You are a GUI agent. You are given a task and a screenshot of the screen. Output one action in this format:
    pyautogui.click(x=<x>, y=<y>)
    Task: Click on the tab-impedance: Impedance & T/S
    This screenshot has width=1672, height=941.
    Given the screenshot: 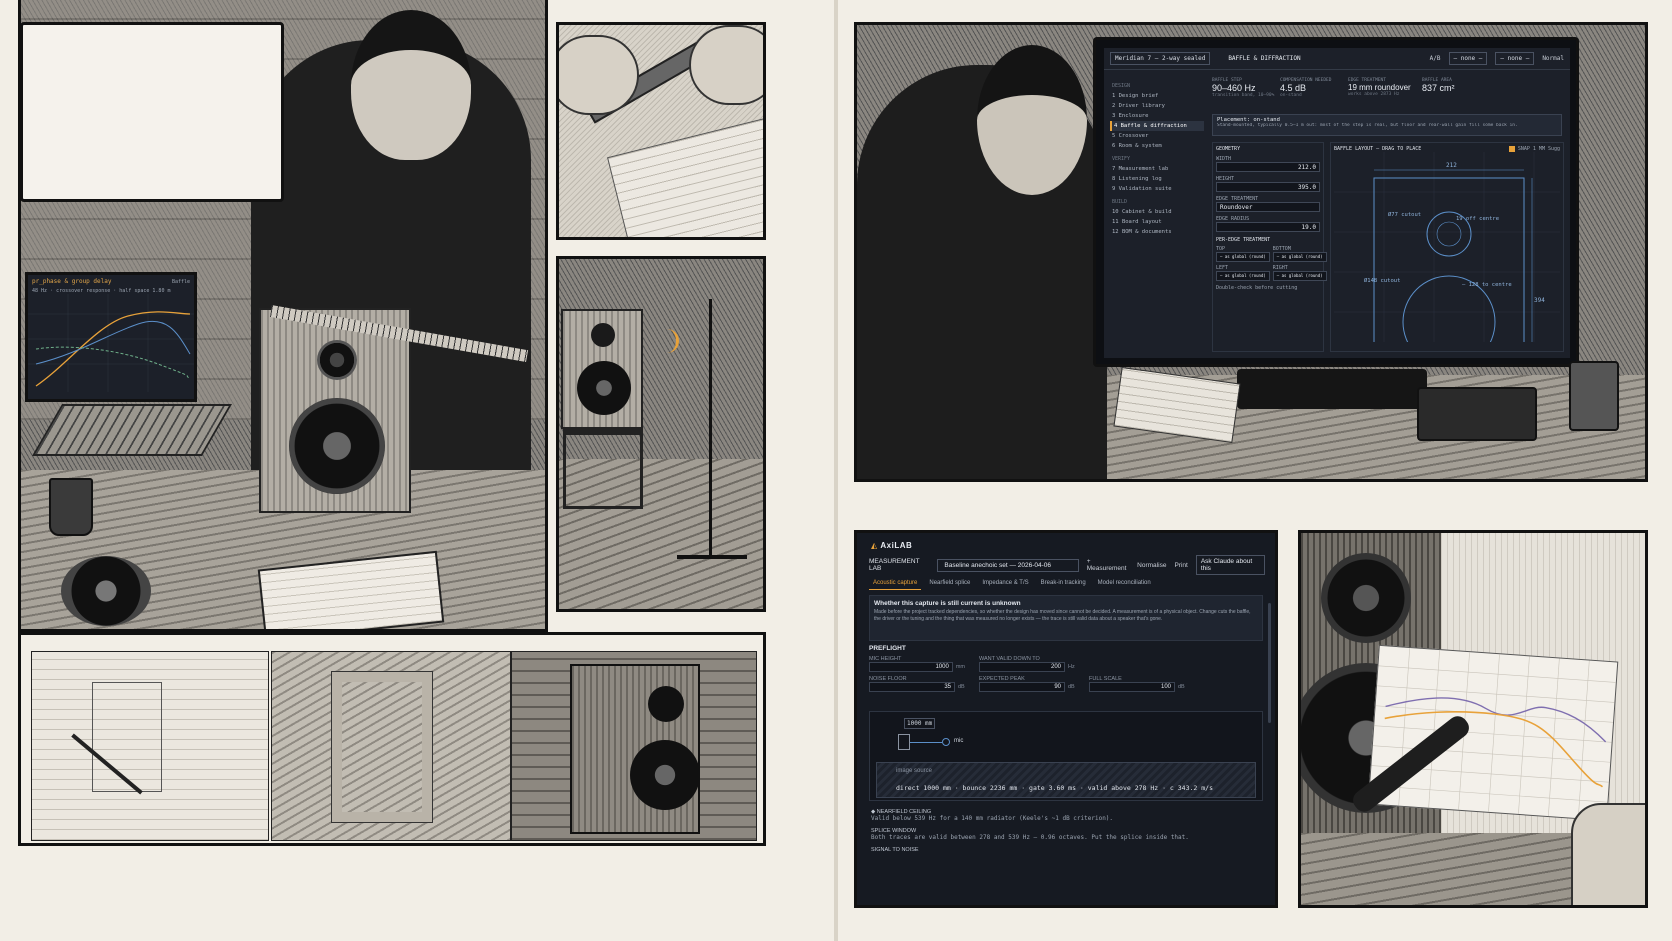 What is the action you would take?
    pyautogui.click(x=1005, y=584)
    